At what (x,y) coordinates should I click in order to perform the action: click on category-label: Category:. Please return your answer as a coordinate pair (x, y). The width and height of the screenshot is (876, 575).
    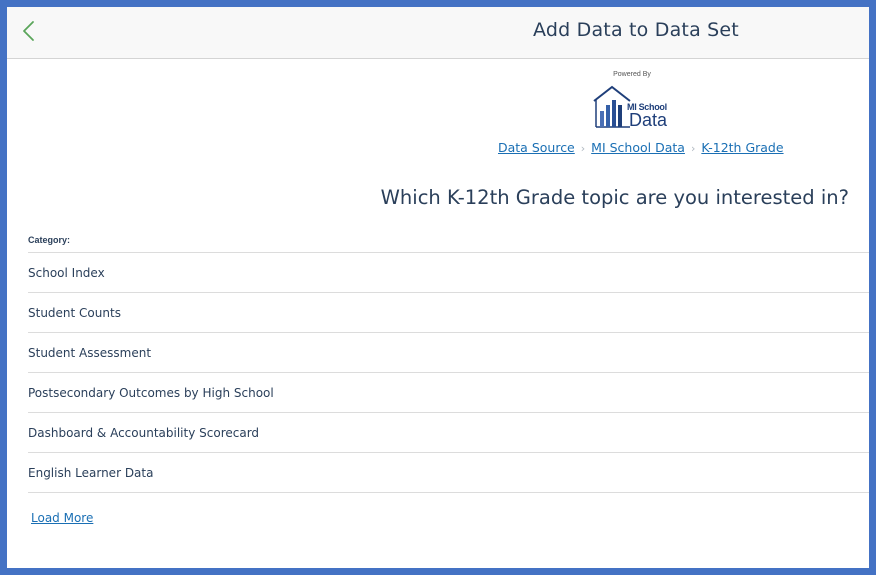
    Looking at the image, I should click on (49, 240).